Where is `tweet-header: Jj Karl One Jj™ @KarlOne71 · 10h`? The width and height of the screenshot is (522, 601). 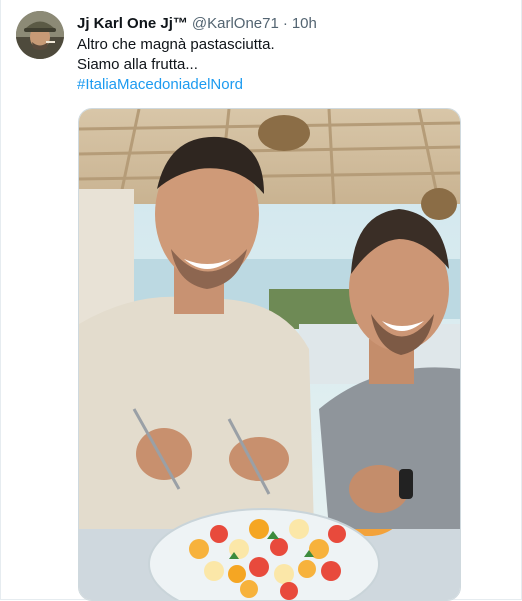 tweet-header: Jj Karl One Jj™ @KarlOne71 · 10h is located at coordinates (197, 23).